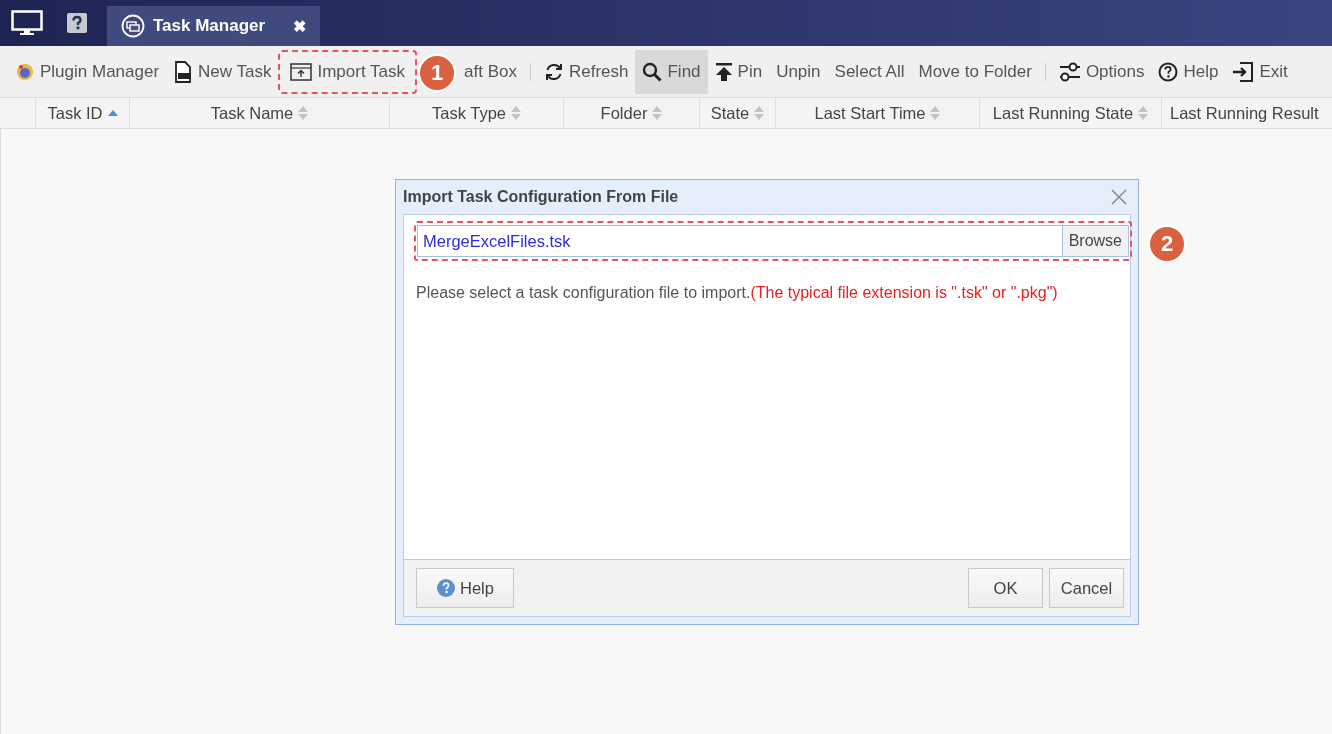  Describe the element at coordinates (27, 23) in the screenshot. I see `monitor-icon` at that location.